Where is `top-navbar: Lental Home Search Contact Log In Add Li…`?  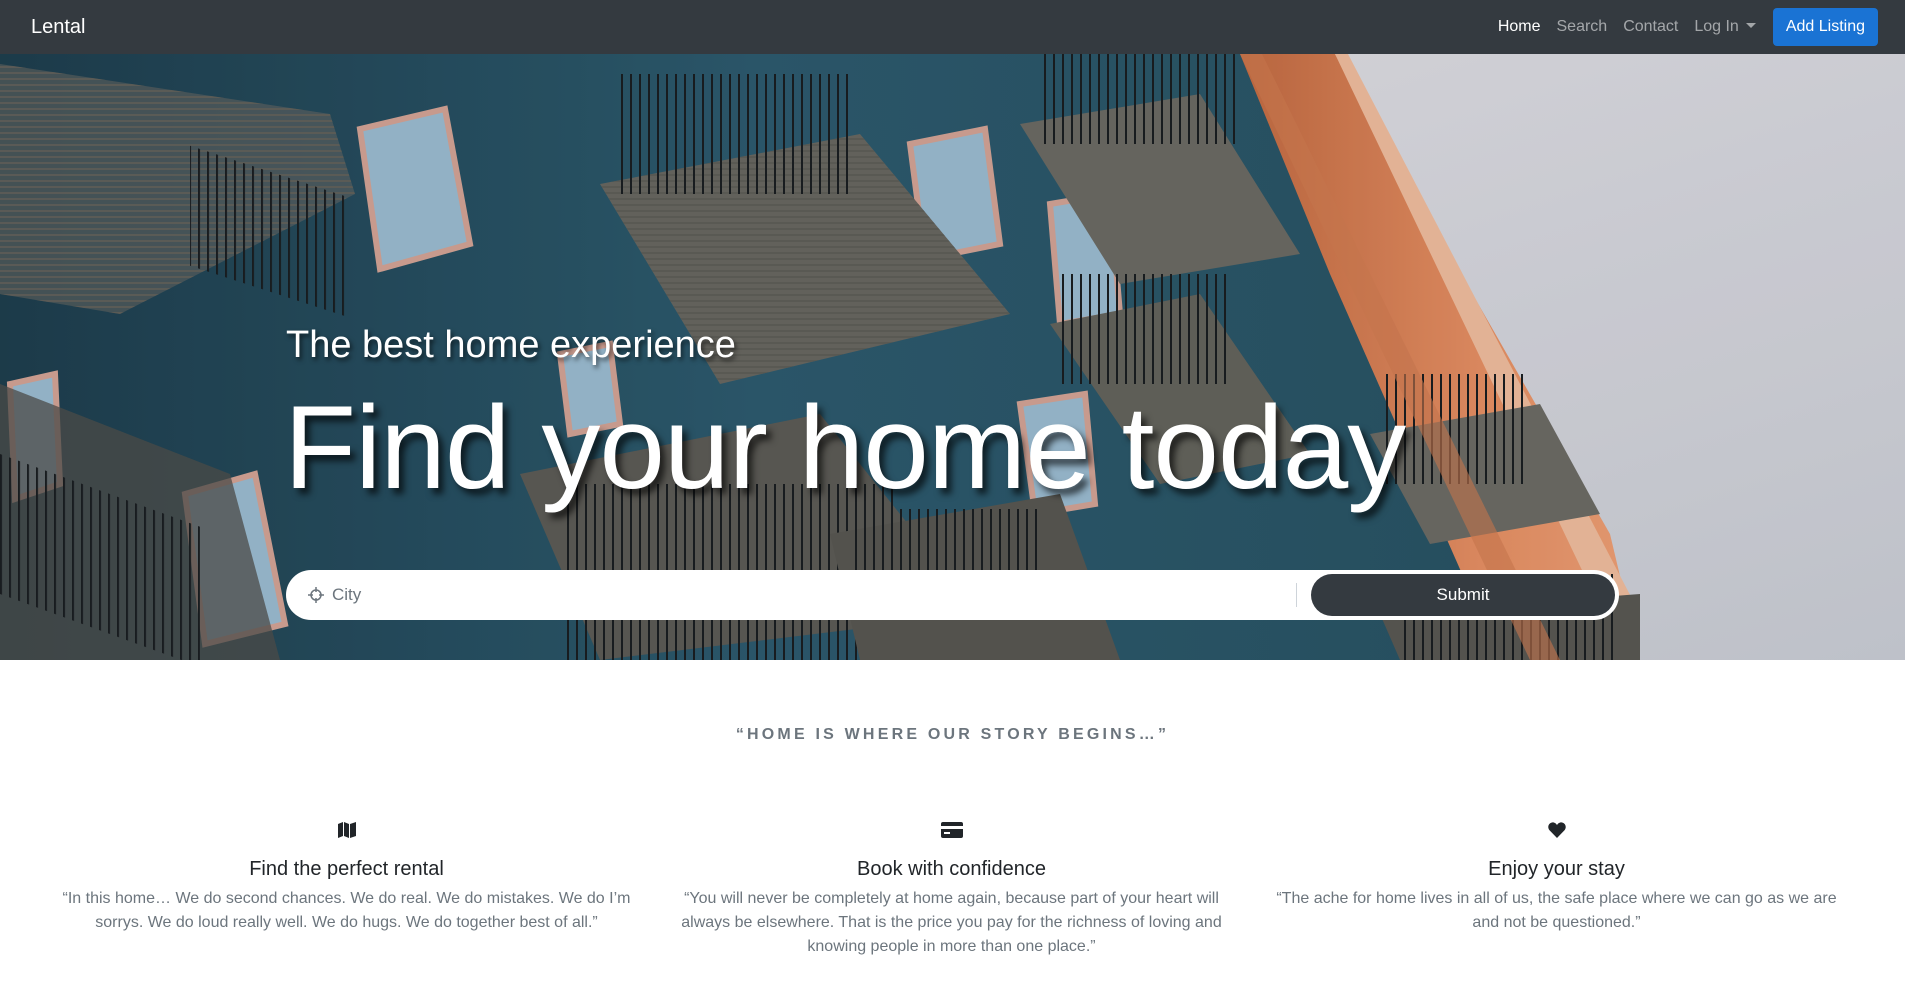
top-navbar: Lental Home Search Contact Log In Add Li… is located at coordinates (952, 27).